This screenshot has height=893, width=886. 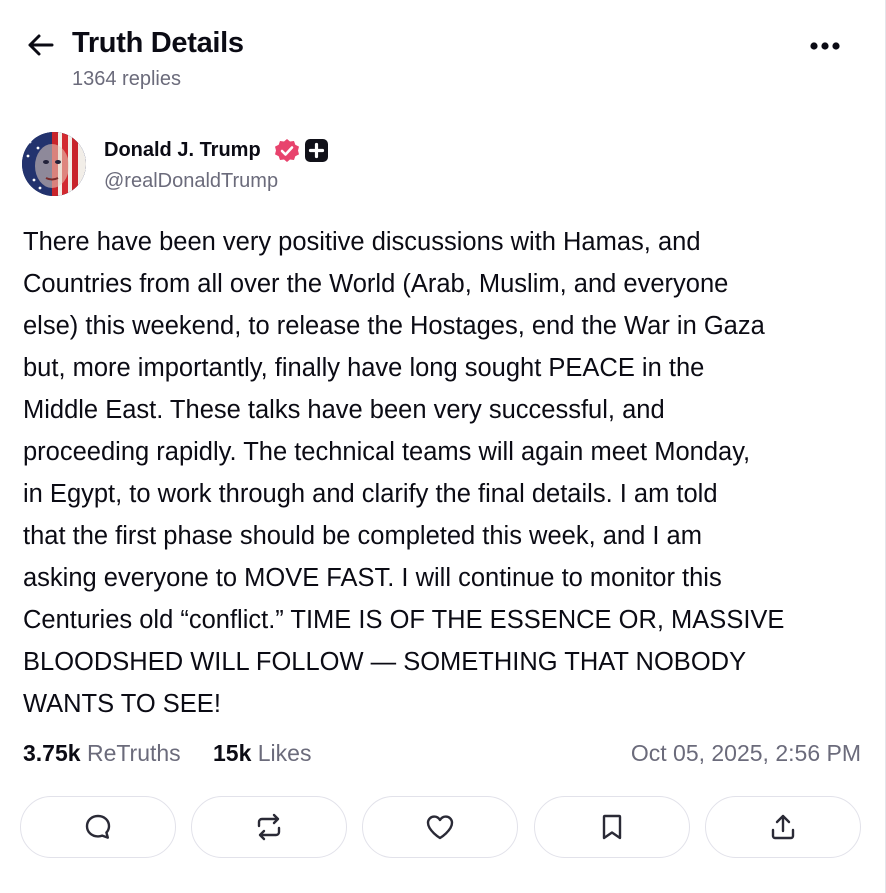 I want to click on back-button, so click(x=40, y=45).